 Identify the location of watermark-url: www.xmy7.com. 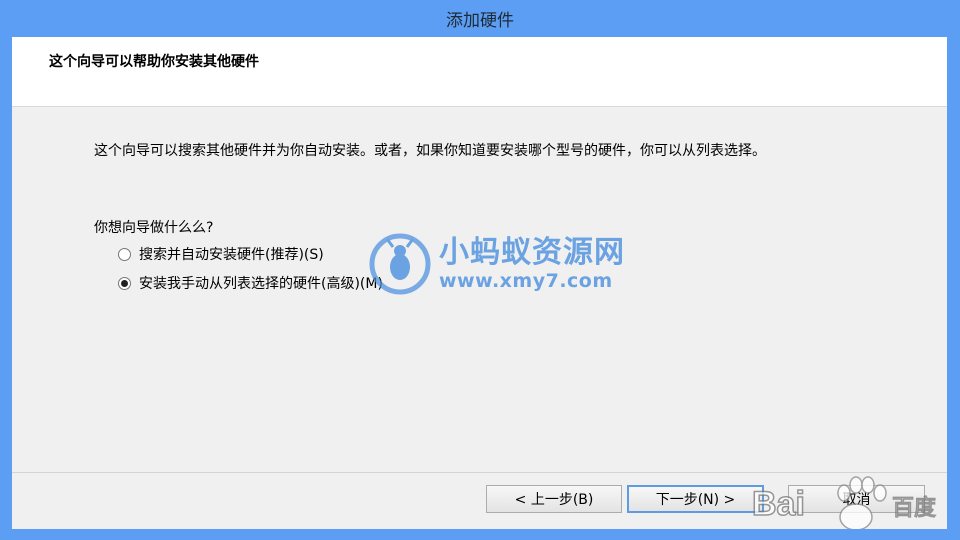
(526, 281).